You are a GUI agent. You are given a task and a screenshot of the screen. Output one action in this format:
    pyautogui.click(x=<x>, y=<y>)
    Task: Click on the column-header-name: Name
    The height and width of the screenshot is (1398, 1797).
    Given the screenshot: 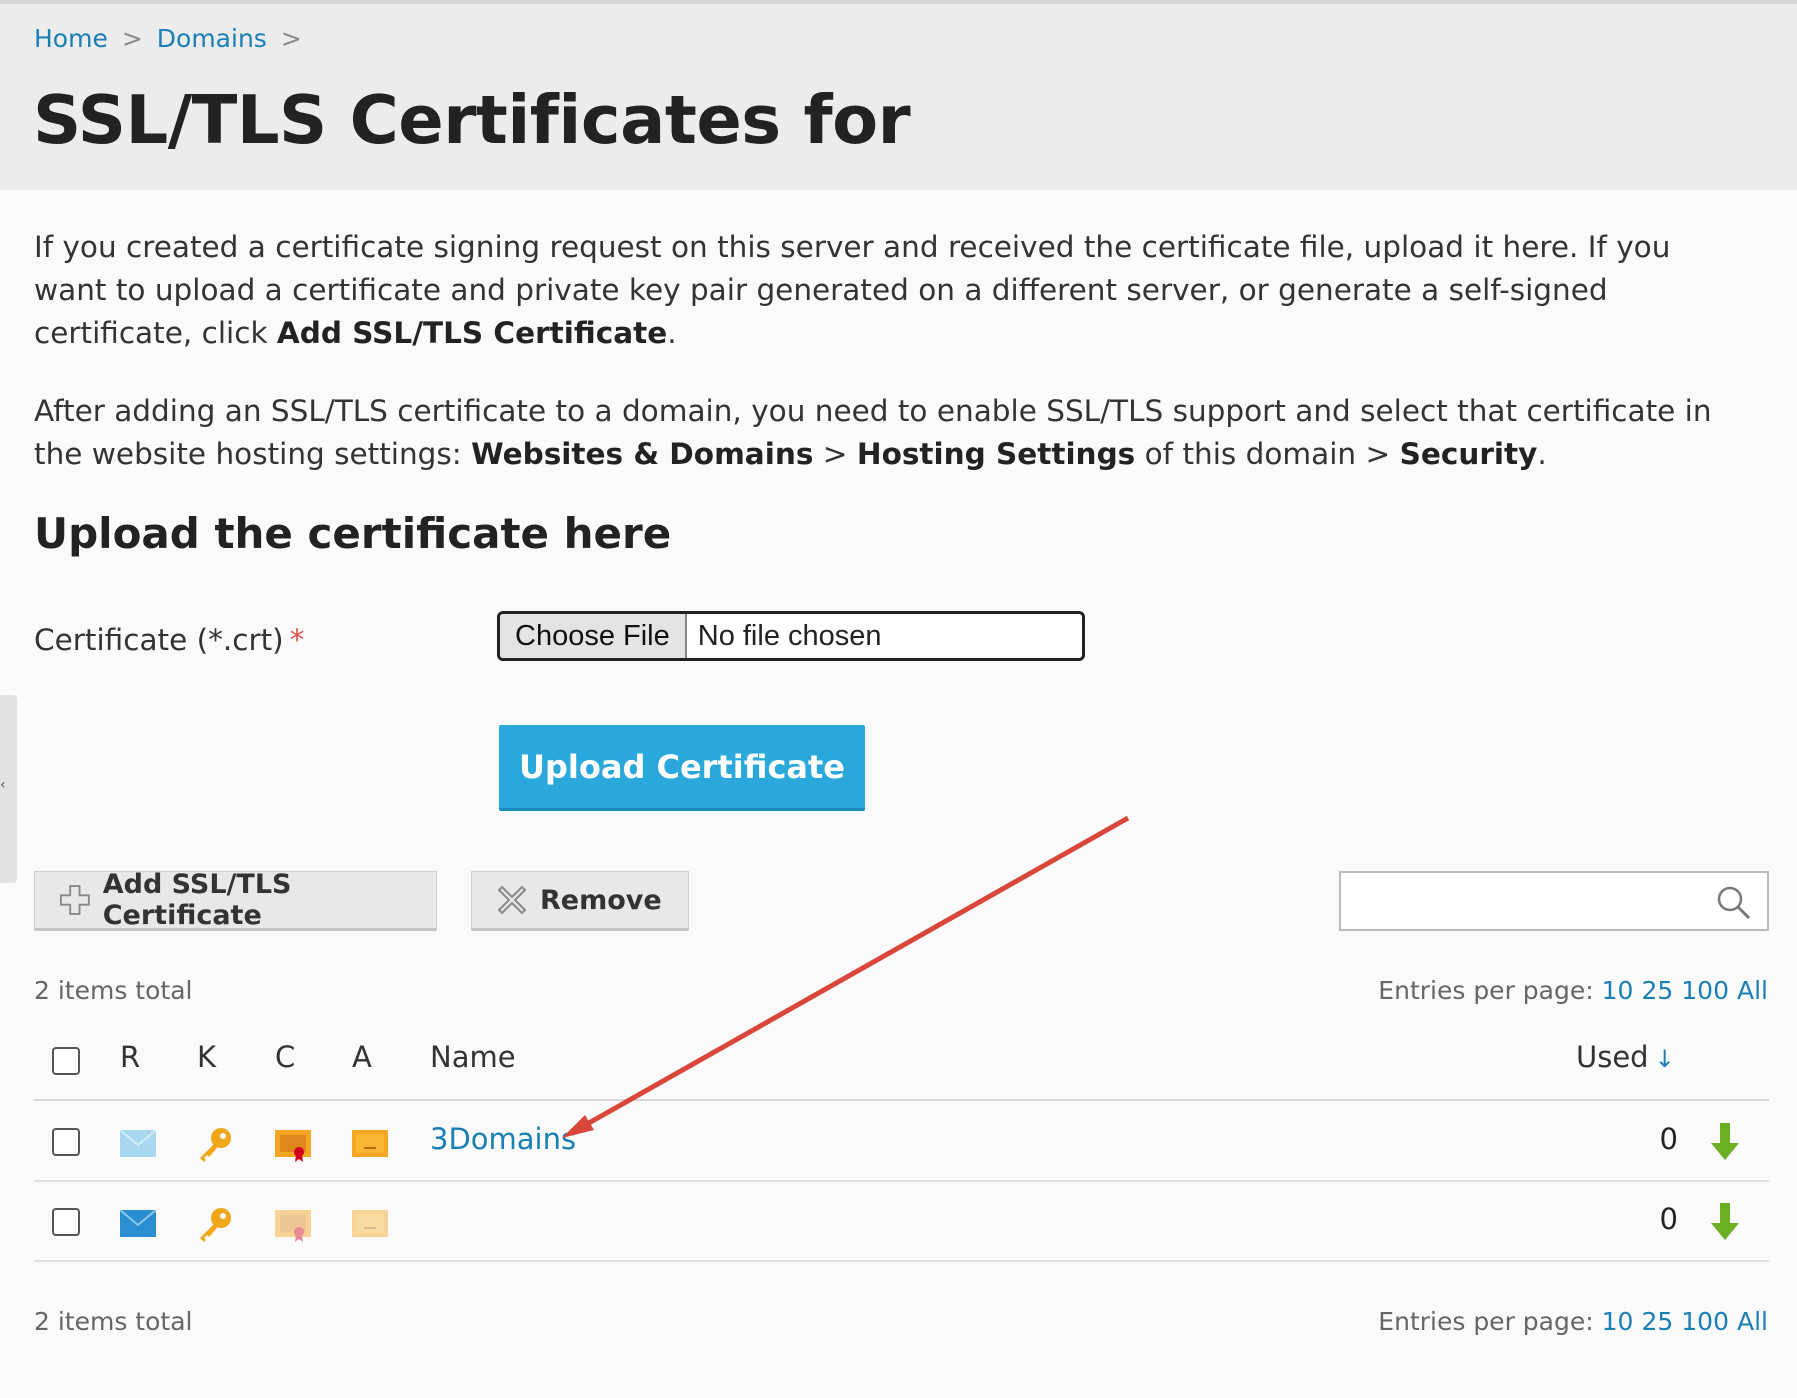 What is the action you would take?
    pyautogui.click(x=473, y=1057)
    